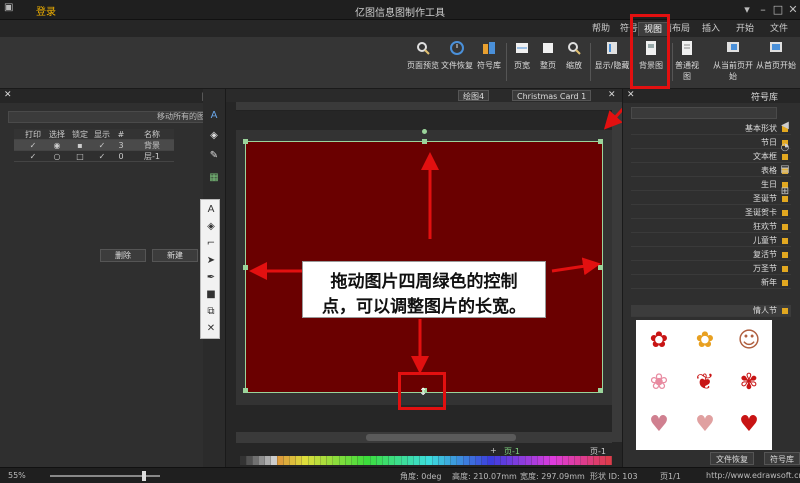  What do you see at coordinates (733, 63) in the screenshot?
I see `start-current-page-button: 从当前页开始` at bounding box center [733, 63].